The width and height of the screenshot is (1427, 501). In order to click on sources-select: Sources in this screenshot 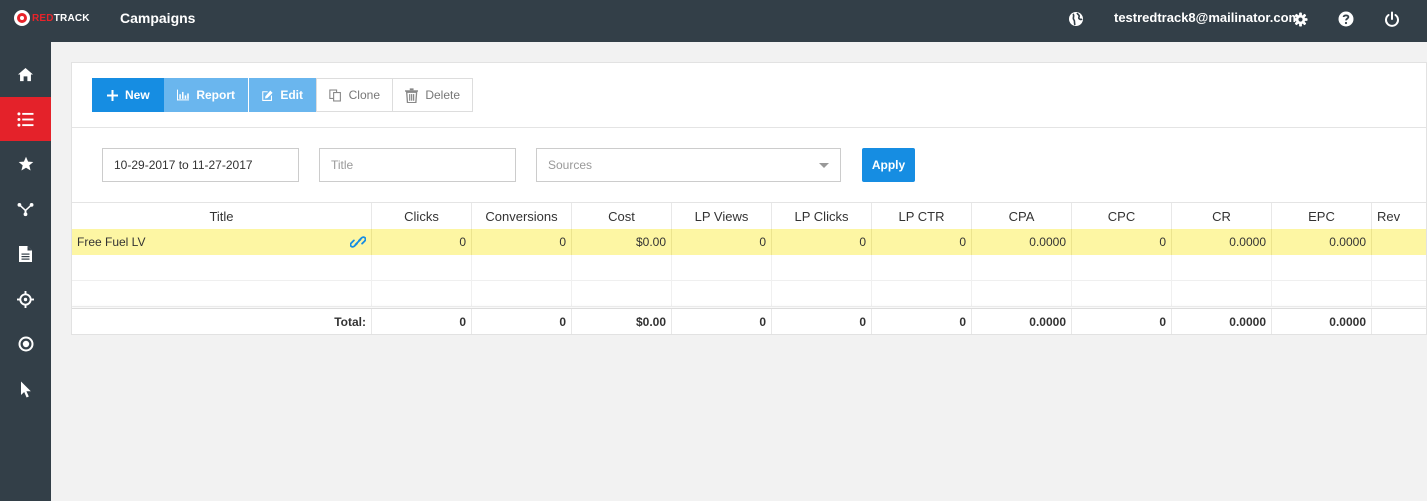, I will do `click(688, 165)`.